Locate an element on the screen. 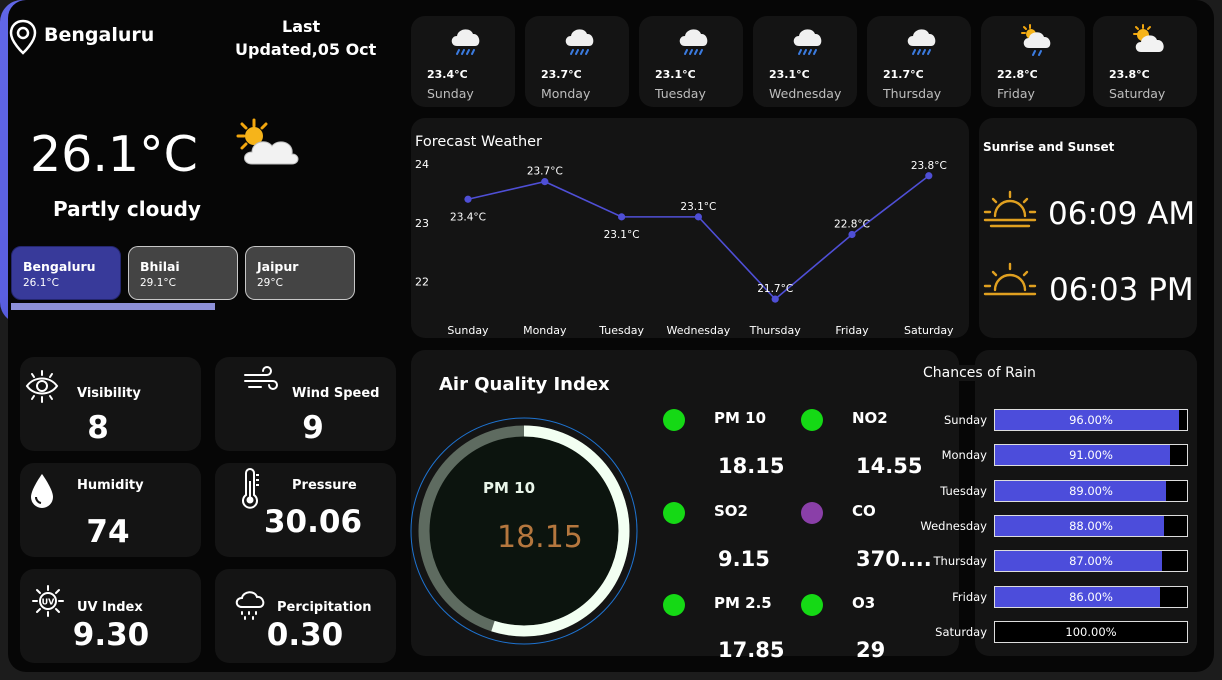  data-label: 23.8°C is located at coordinates (929, 166).